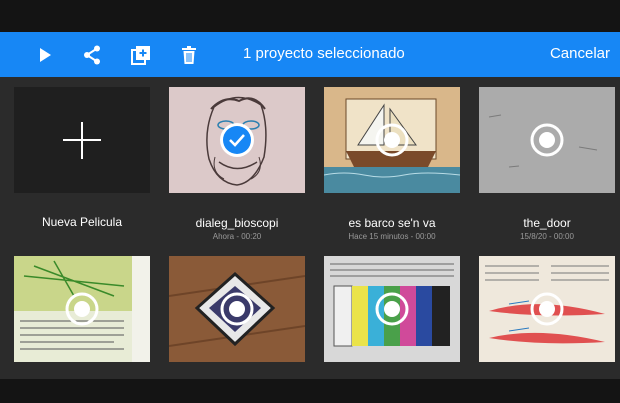 This screenshot has width=620, height=403. What do you see at coordinates (580, 53) in the screenshot?
I see `cancel-button: Cancelar` at bounding box center [580, 53].